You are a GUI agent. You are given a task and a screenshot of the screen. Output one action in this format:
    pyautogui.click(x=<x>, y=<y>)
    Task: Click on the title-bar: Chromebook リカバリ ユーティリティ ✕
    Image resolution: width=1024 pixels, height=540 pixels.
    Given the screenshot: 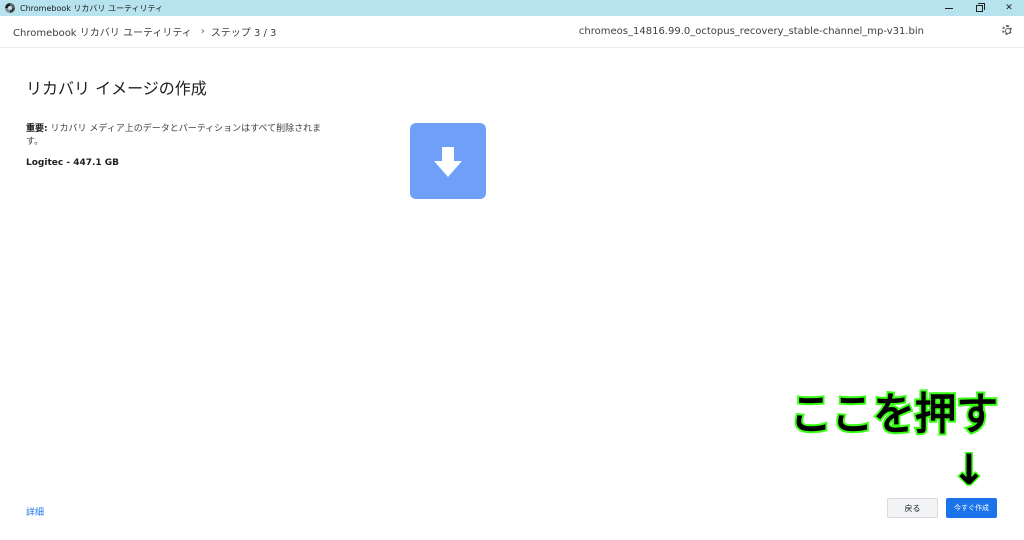 What is the action you would take?
    pyautogui.click(x=512, y=8)
    